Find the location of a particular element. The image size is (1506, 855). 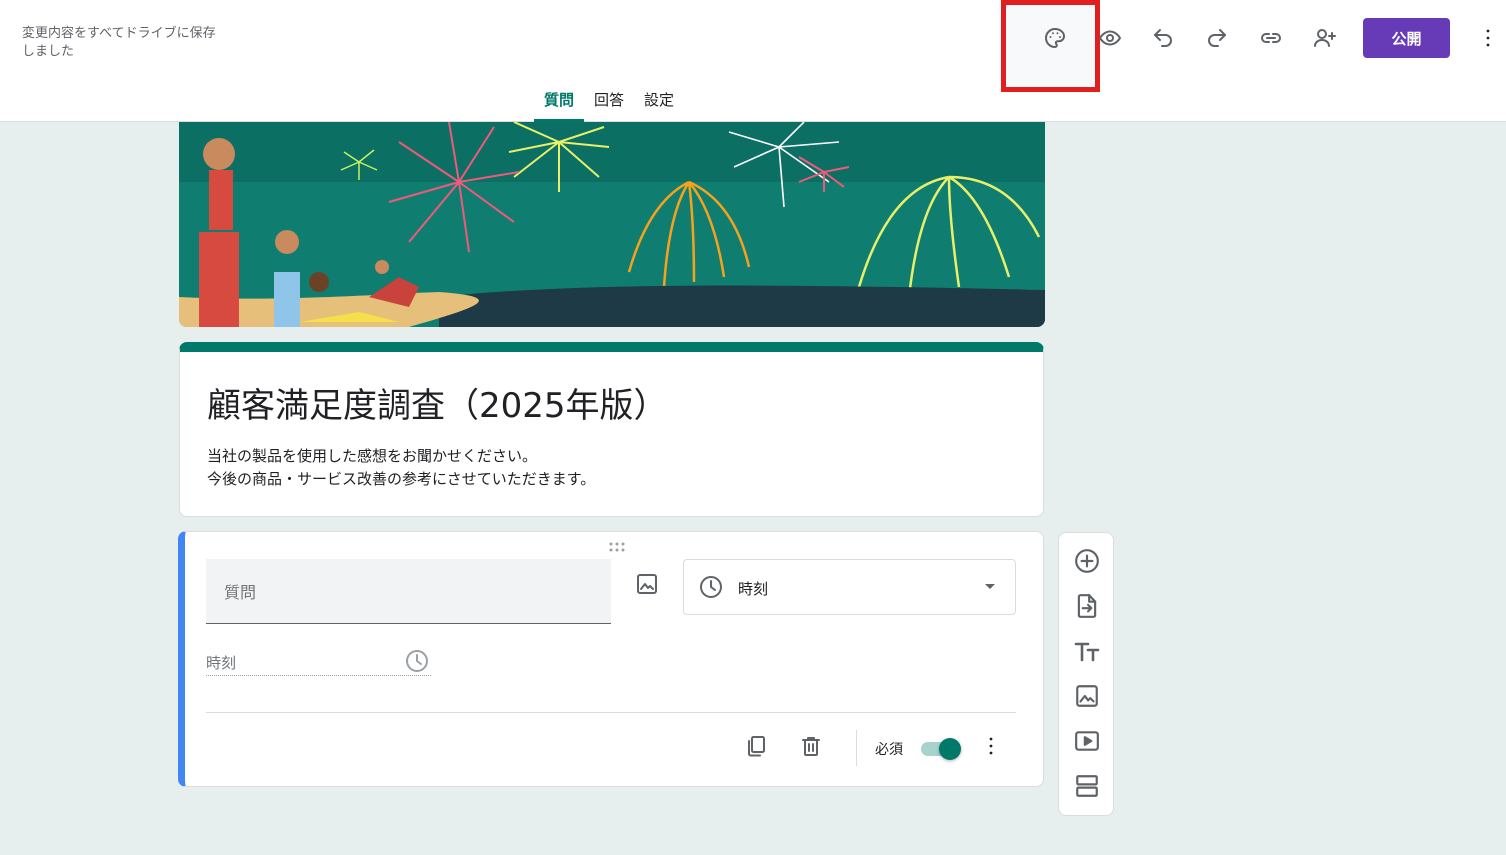

import-questions-button is located at coordinates (1087, 606).